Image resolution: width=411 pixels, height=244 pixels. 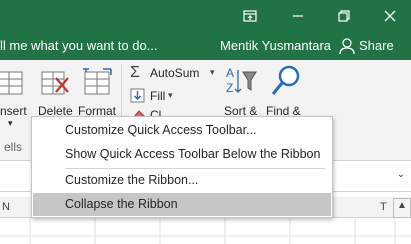 What do you see at coordinates (13, 147) in the screenshot?
I see `cells-group-label: ells` at bounding box center [13, 147].